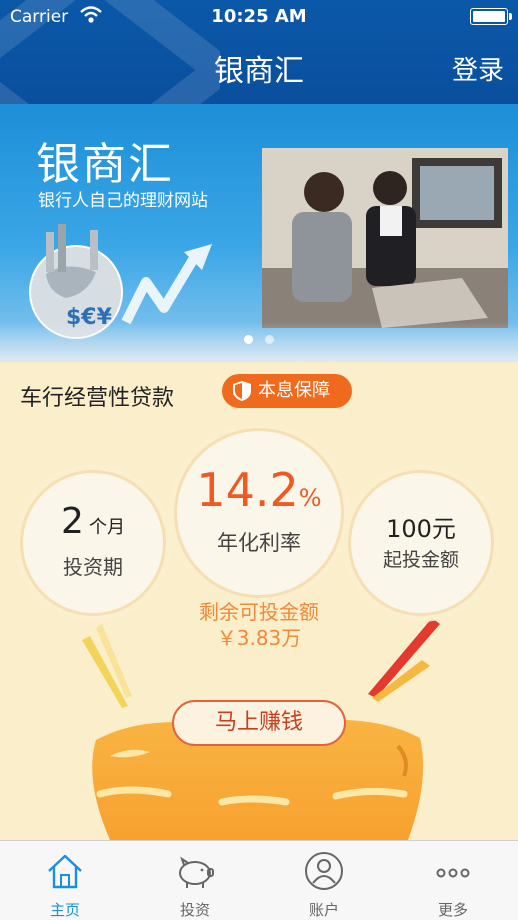  I want to click on tab-account: 账户, so click(324, 880).